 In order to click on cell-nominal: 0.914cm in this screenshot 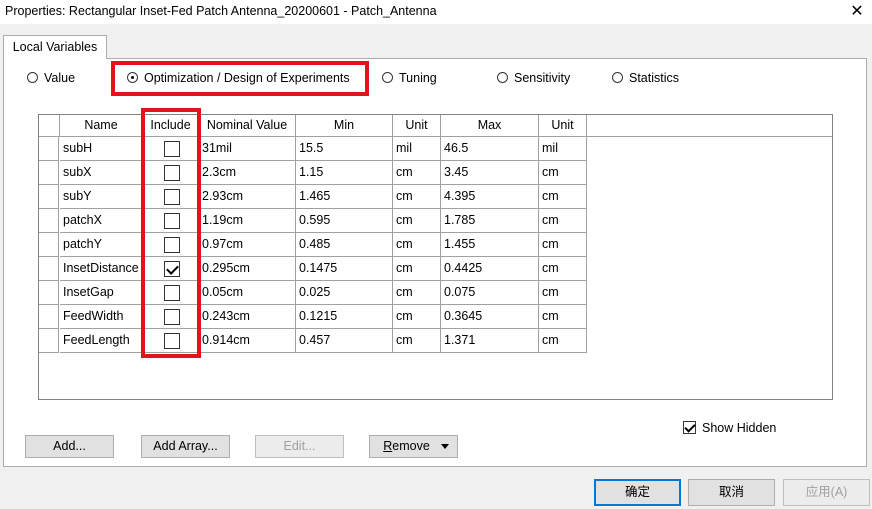, I will do `click(247, 341)`.